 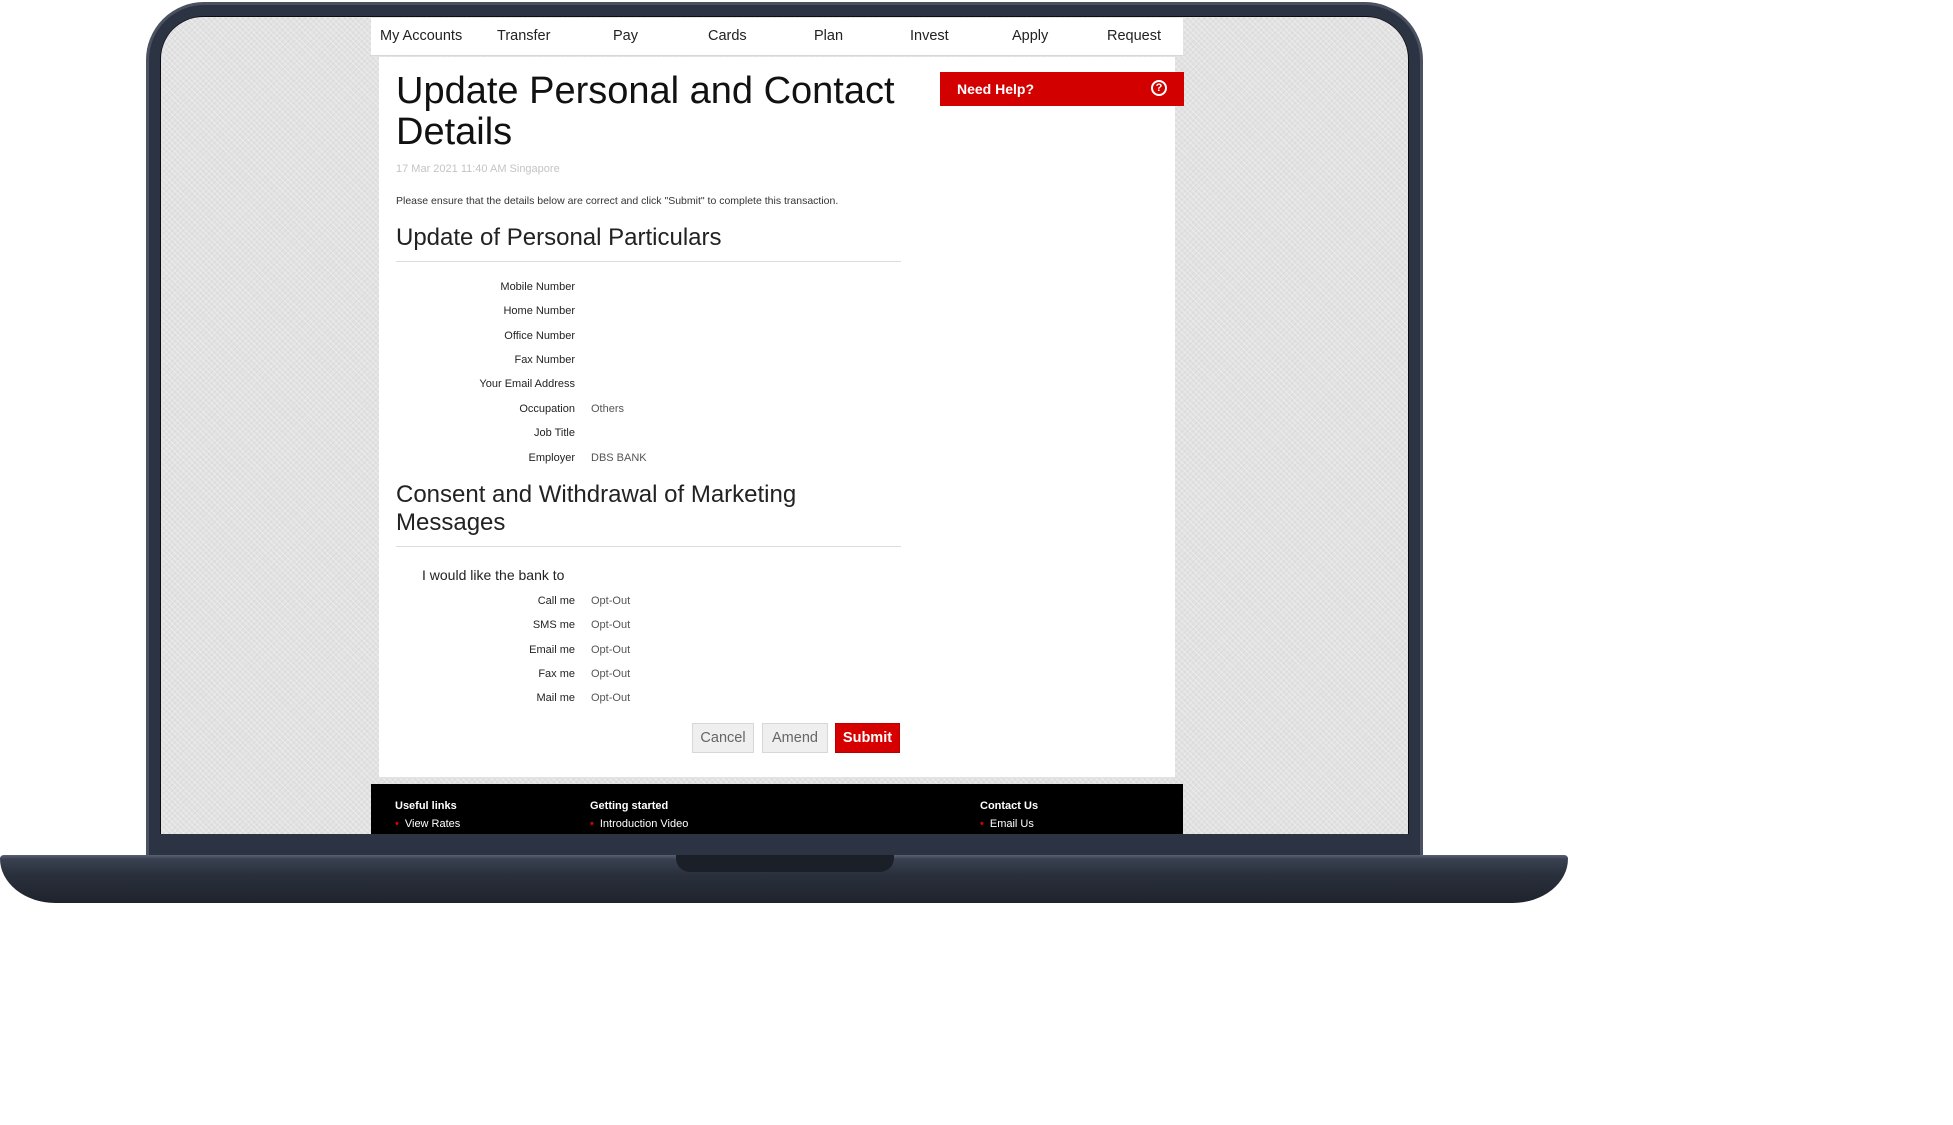 I want to click on field-label-mobile-number: Mobile Number, so click(x=537, y=287).